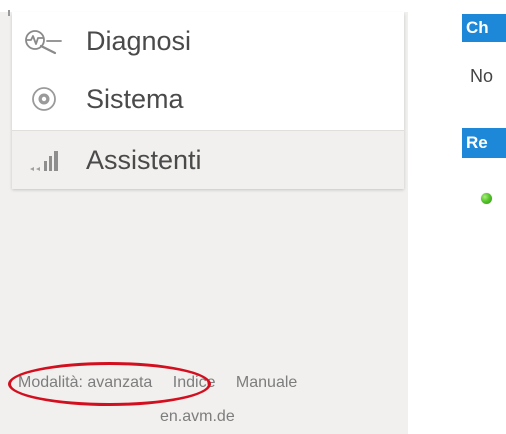  What do you see at coordinates (484, 28) in the screenshot?
I see `section-heading-ch: Ch` at bounding box center [484, 28].